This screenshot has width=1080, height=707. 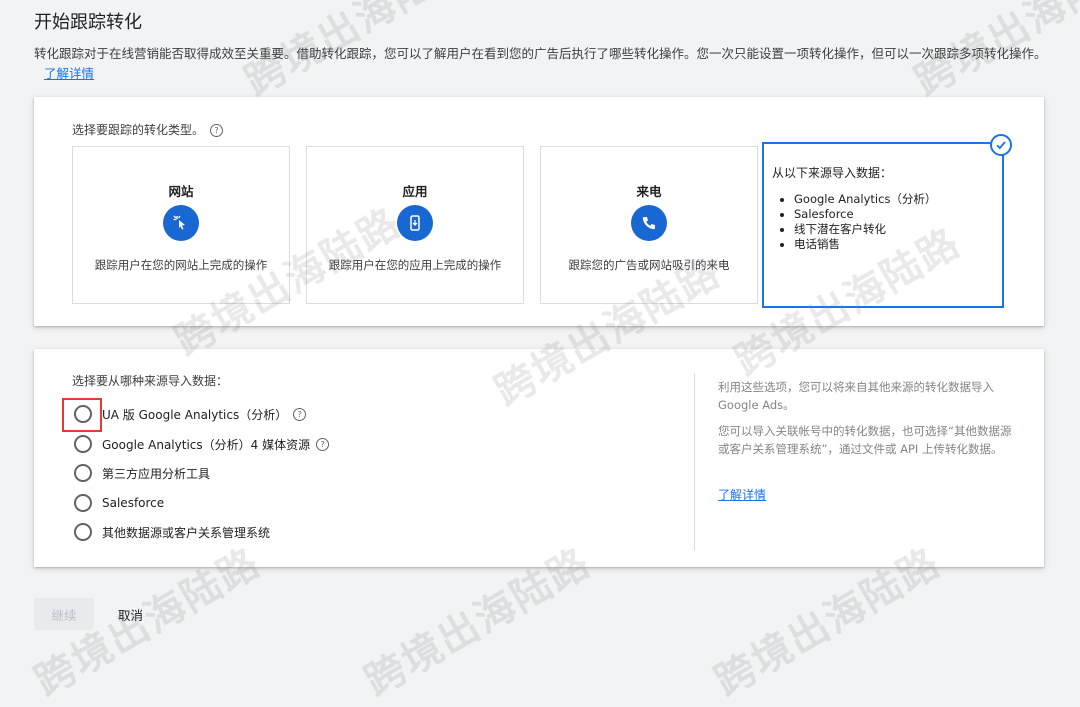 What do you see at coordinates (1001, 145) in the screenshot?
I see `check-circle-icon` at bounding box center [1001, 145].